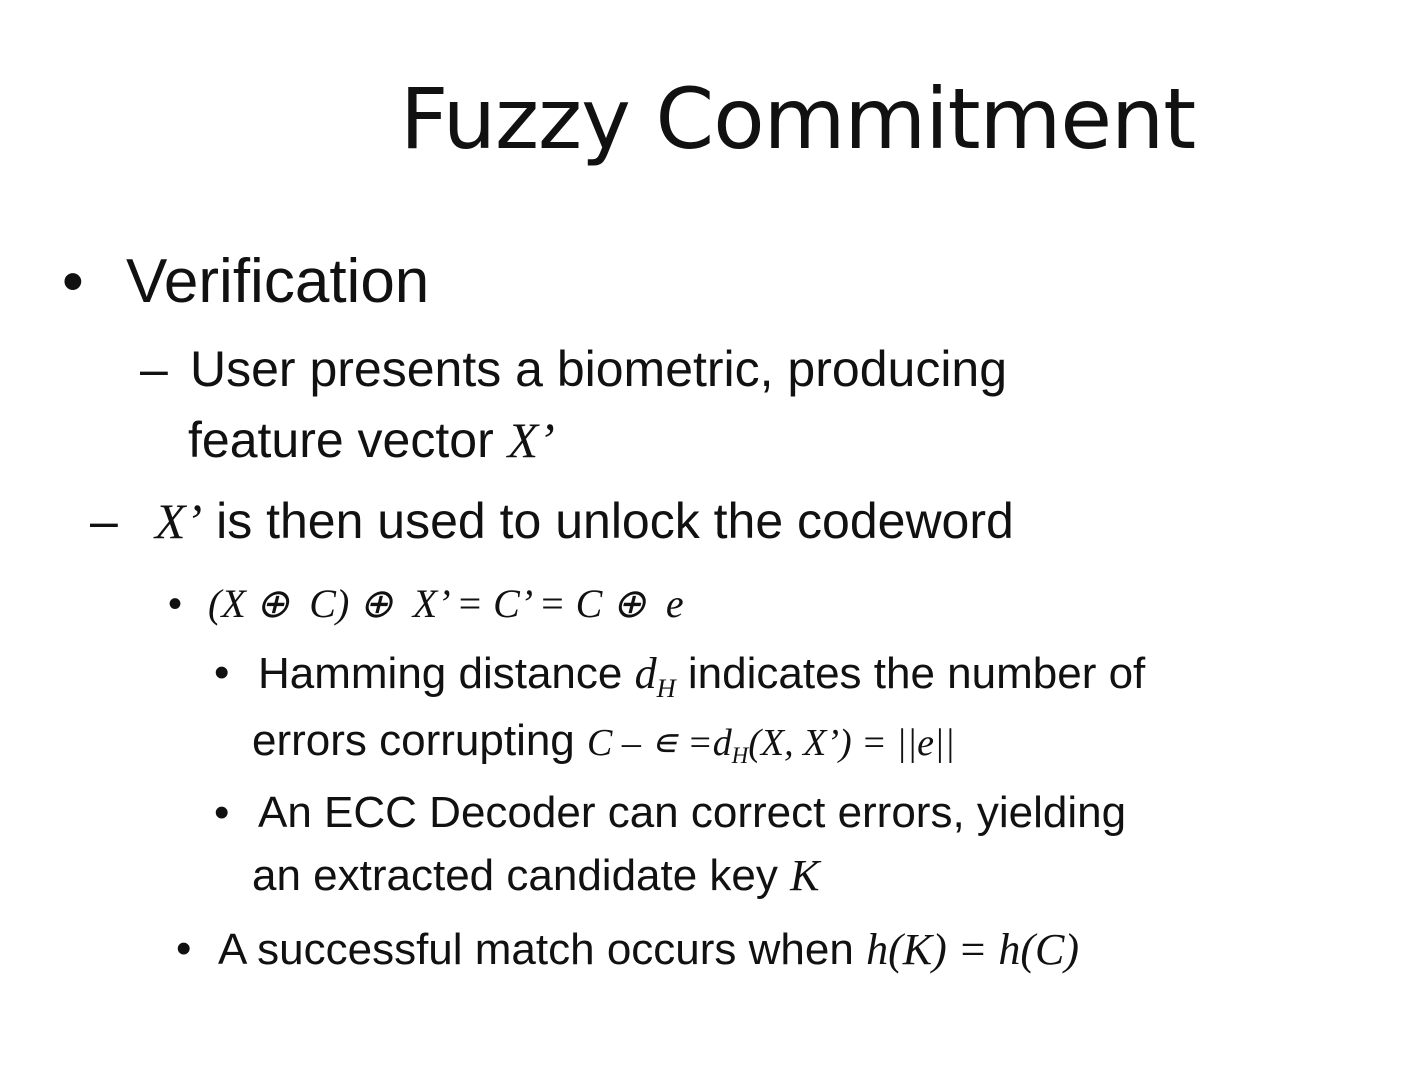 The image size is (1423, 1067). I want to click on unlock-text: is then used to unlock the codeword, so click(608, 521).